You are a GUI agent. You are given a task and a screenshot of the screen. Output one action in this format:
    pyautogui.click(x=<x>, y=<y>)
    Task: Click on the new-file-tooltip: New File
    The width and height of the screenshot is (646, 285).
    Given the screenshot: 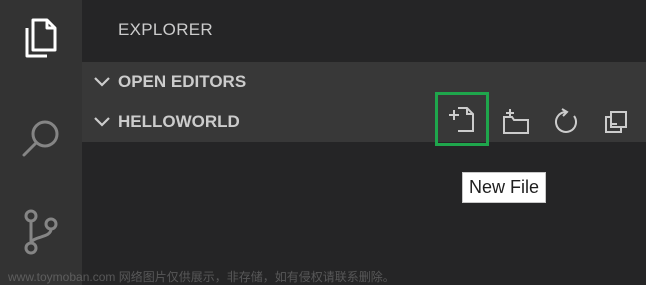 What is the action you would take?
    pyautogui.click(x=504, y=187)
    